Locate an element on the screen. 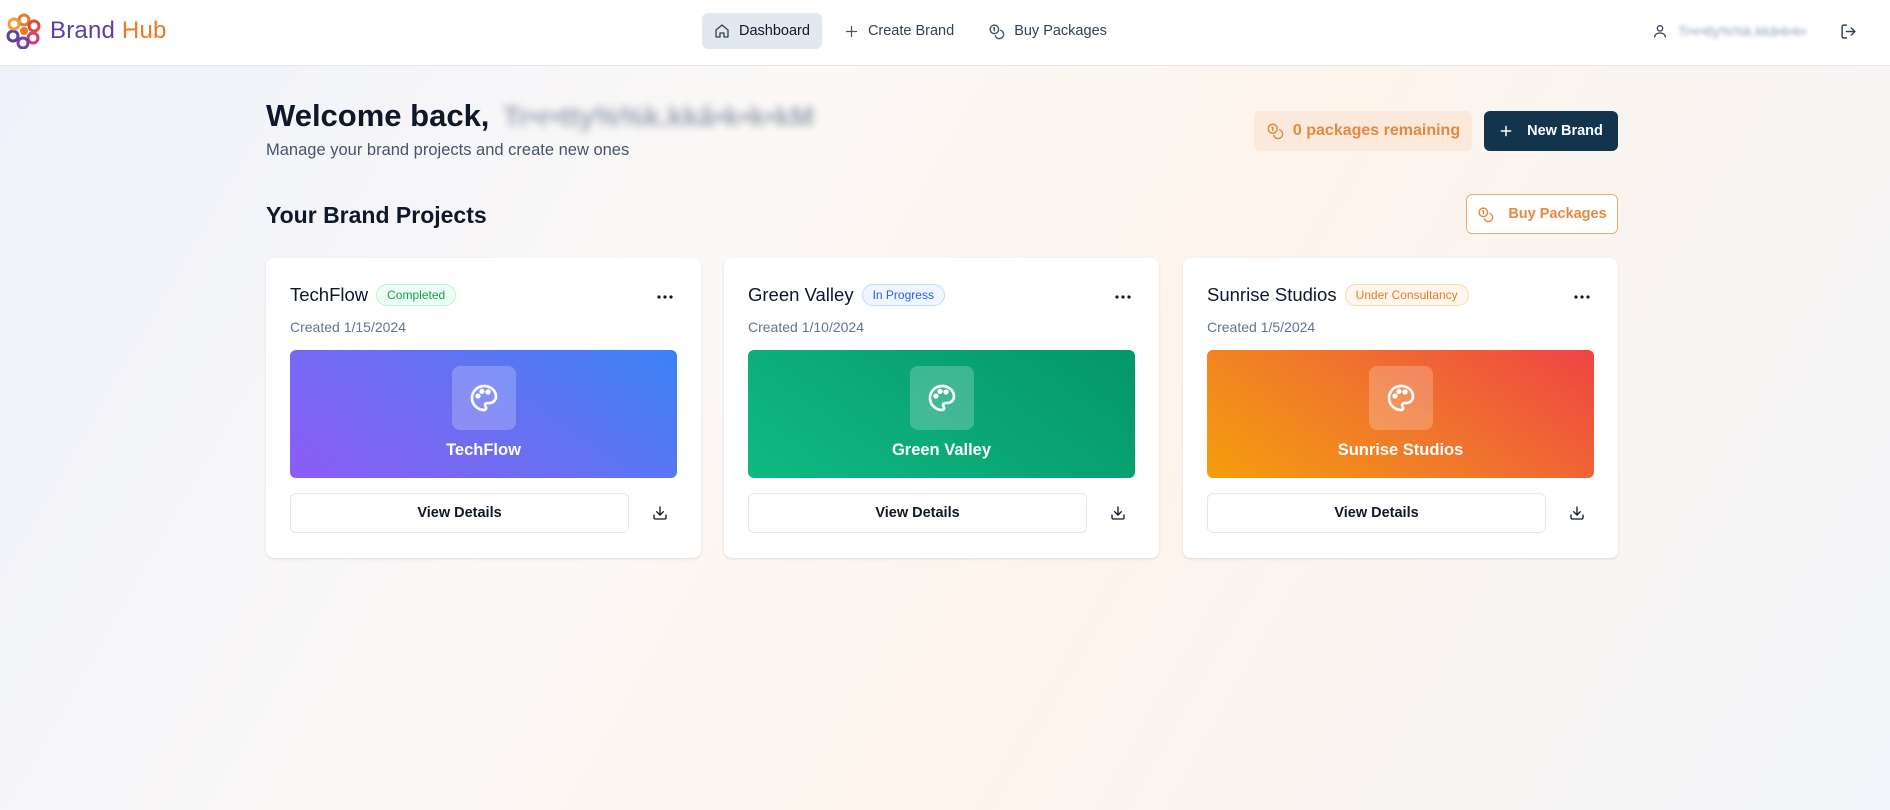  nav-dashboard: Dashboard is located at coordinates (762, 31).